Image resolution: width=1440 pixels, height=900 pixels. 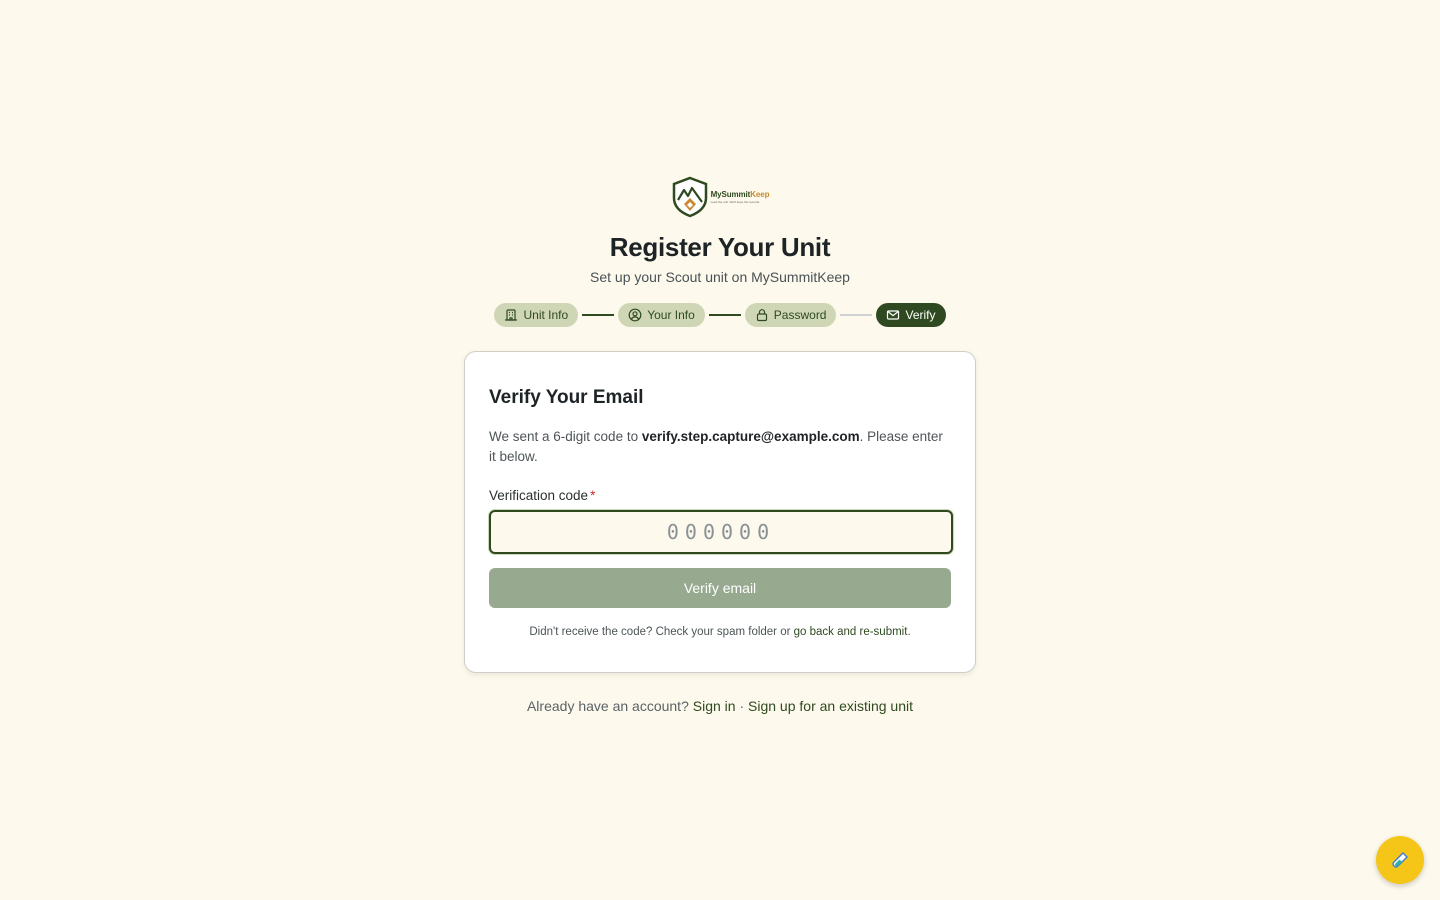 I want to click on step-password: Password, so click(x=790, y=315).